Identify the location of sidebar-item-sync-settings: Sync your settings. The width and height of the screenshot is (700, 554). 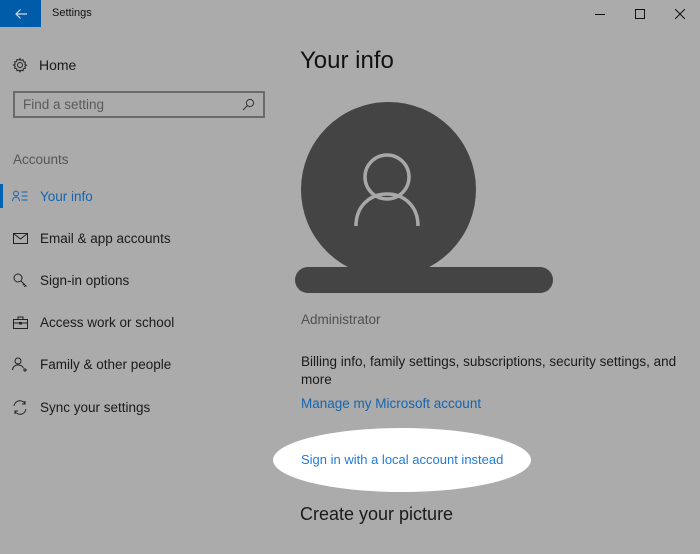
(140, 407).